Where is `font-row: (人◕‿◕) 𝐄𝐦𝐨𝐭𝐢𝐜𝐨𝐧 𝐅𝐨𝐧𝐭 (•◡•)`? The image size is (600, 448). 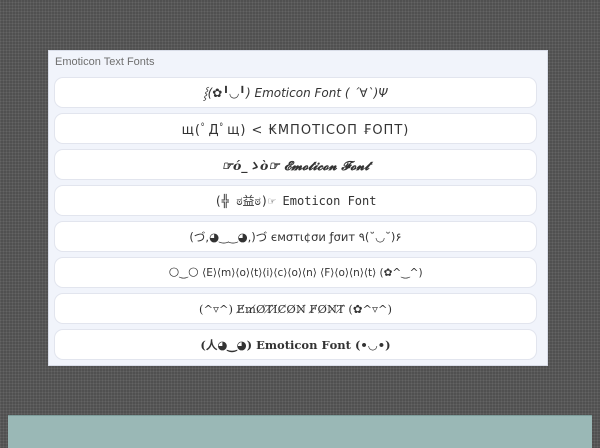
font-row: (人◕‿◕) 𝐄𝐦𝐨𝐭𝐢𝐜𝐨𝐧 𝐅𝐨𝐧𝐭 (•◡•) is located at coordinates (295, 344).